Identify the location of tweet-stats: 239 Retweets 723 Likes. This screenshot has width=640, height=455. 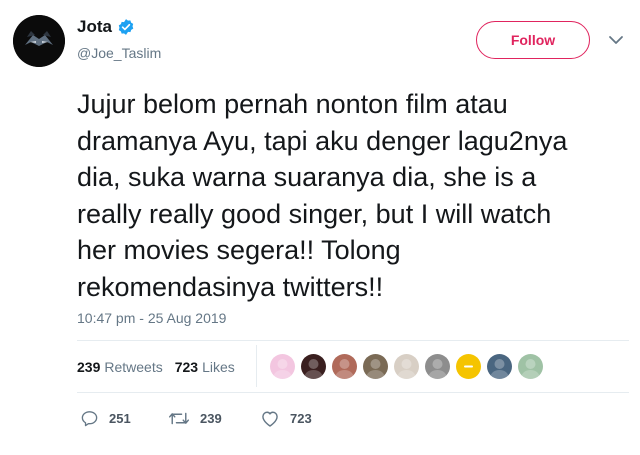
(156, 367).